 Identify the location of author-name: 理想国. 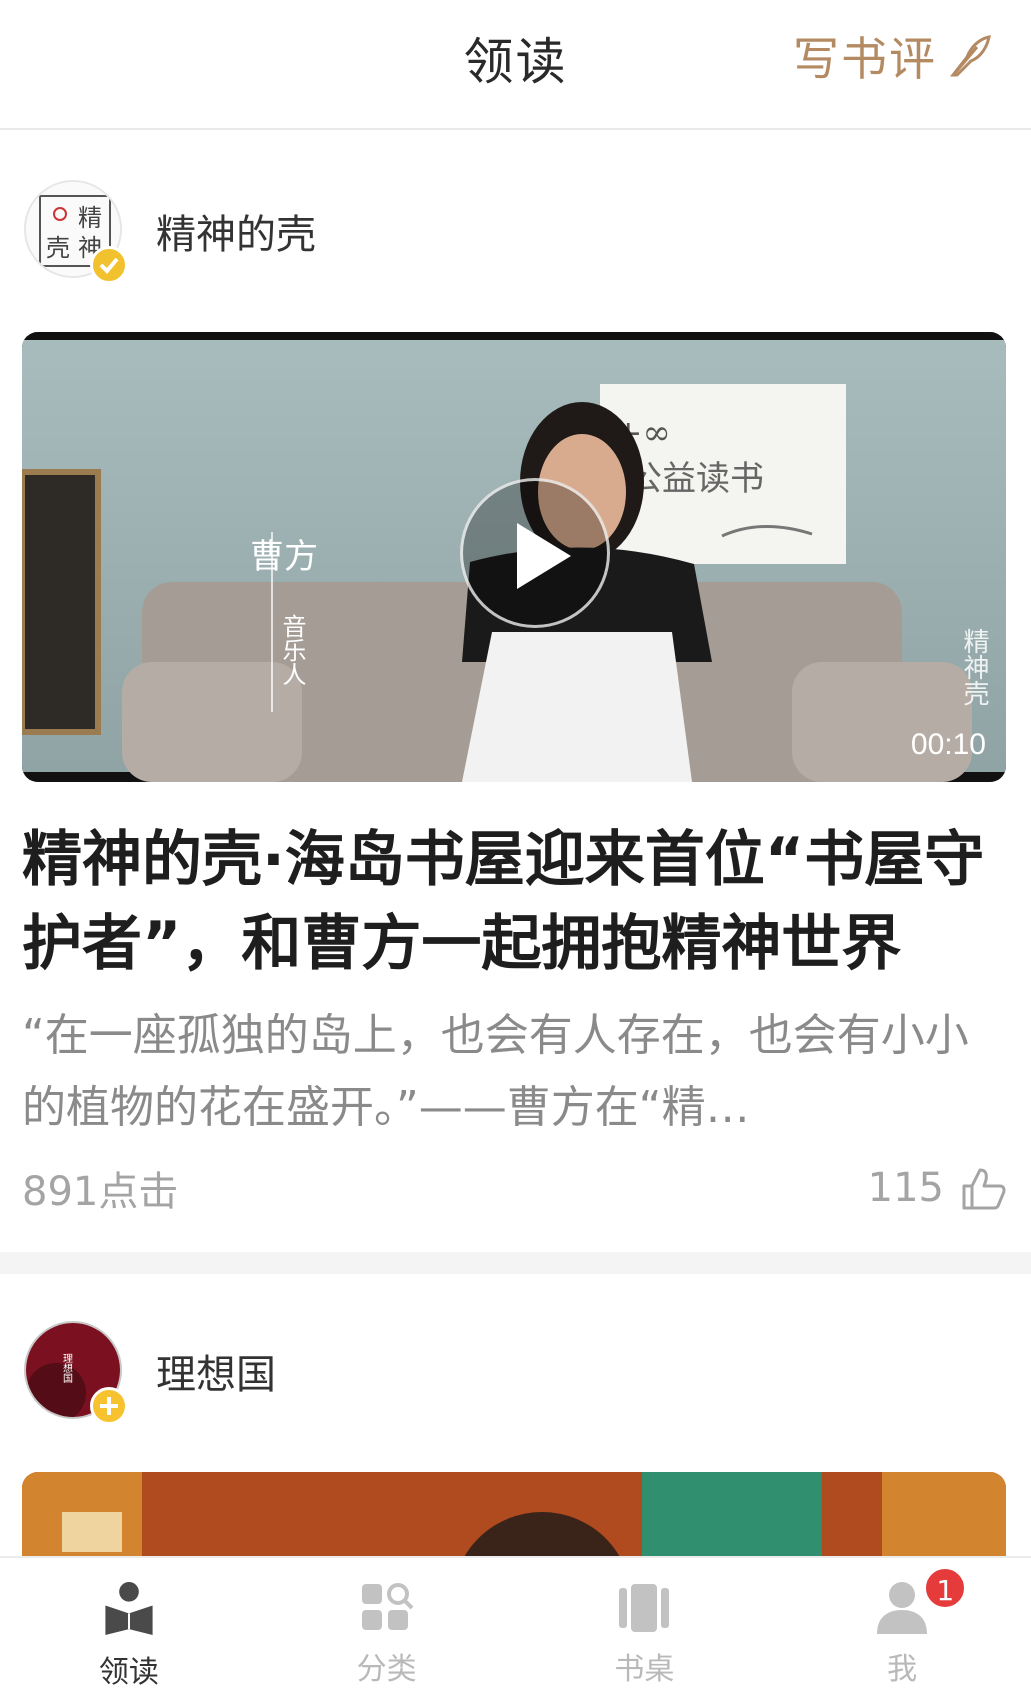
(216, 1371).